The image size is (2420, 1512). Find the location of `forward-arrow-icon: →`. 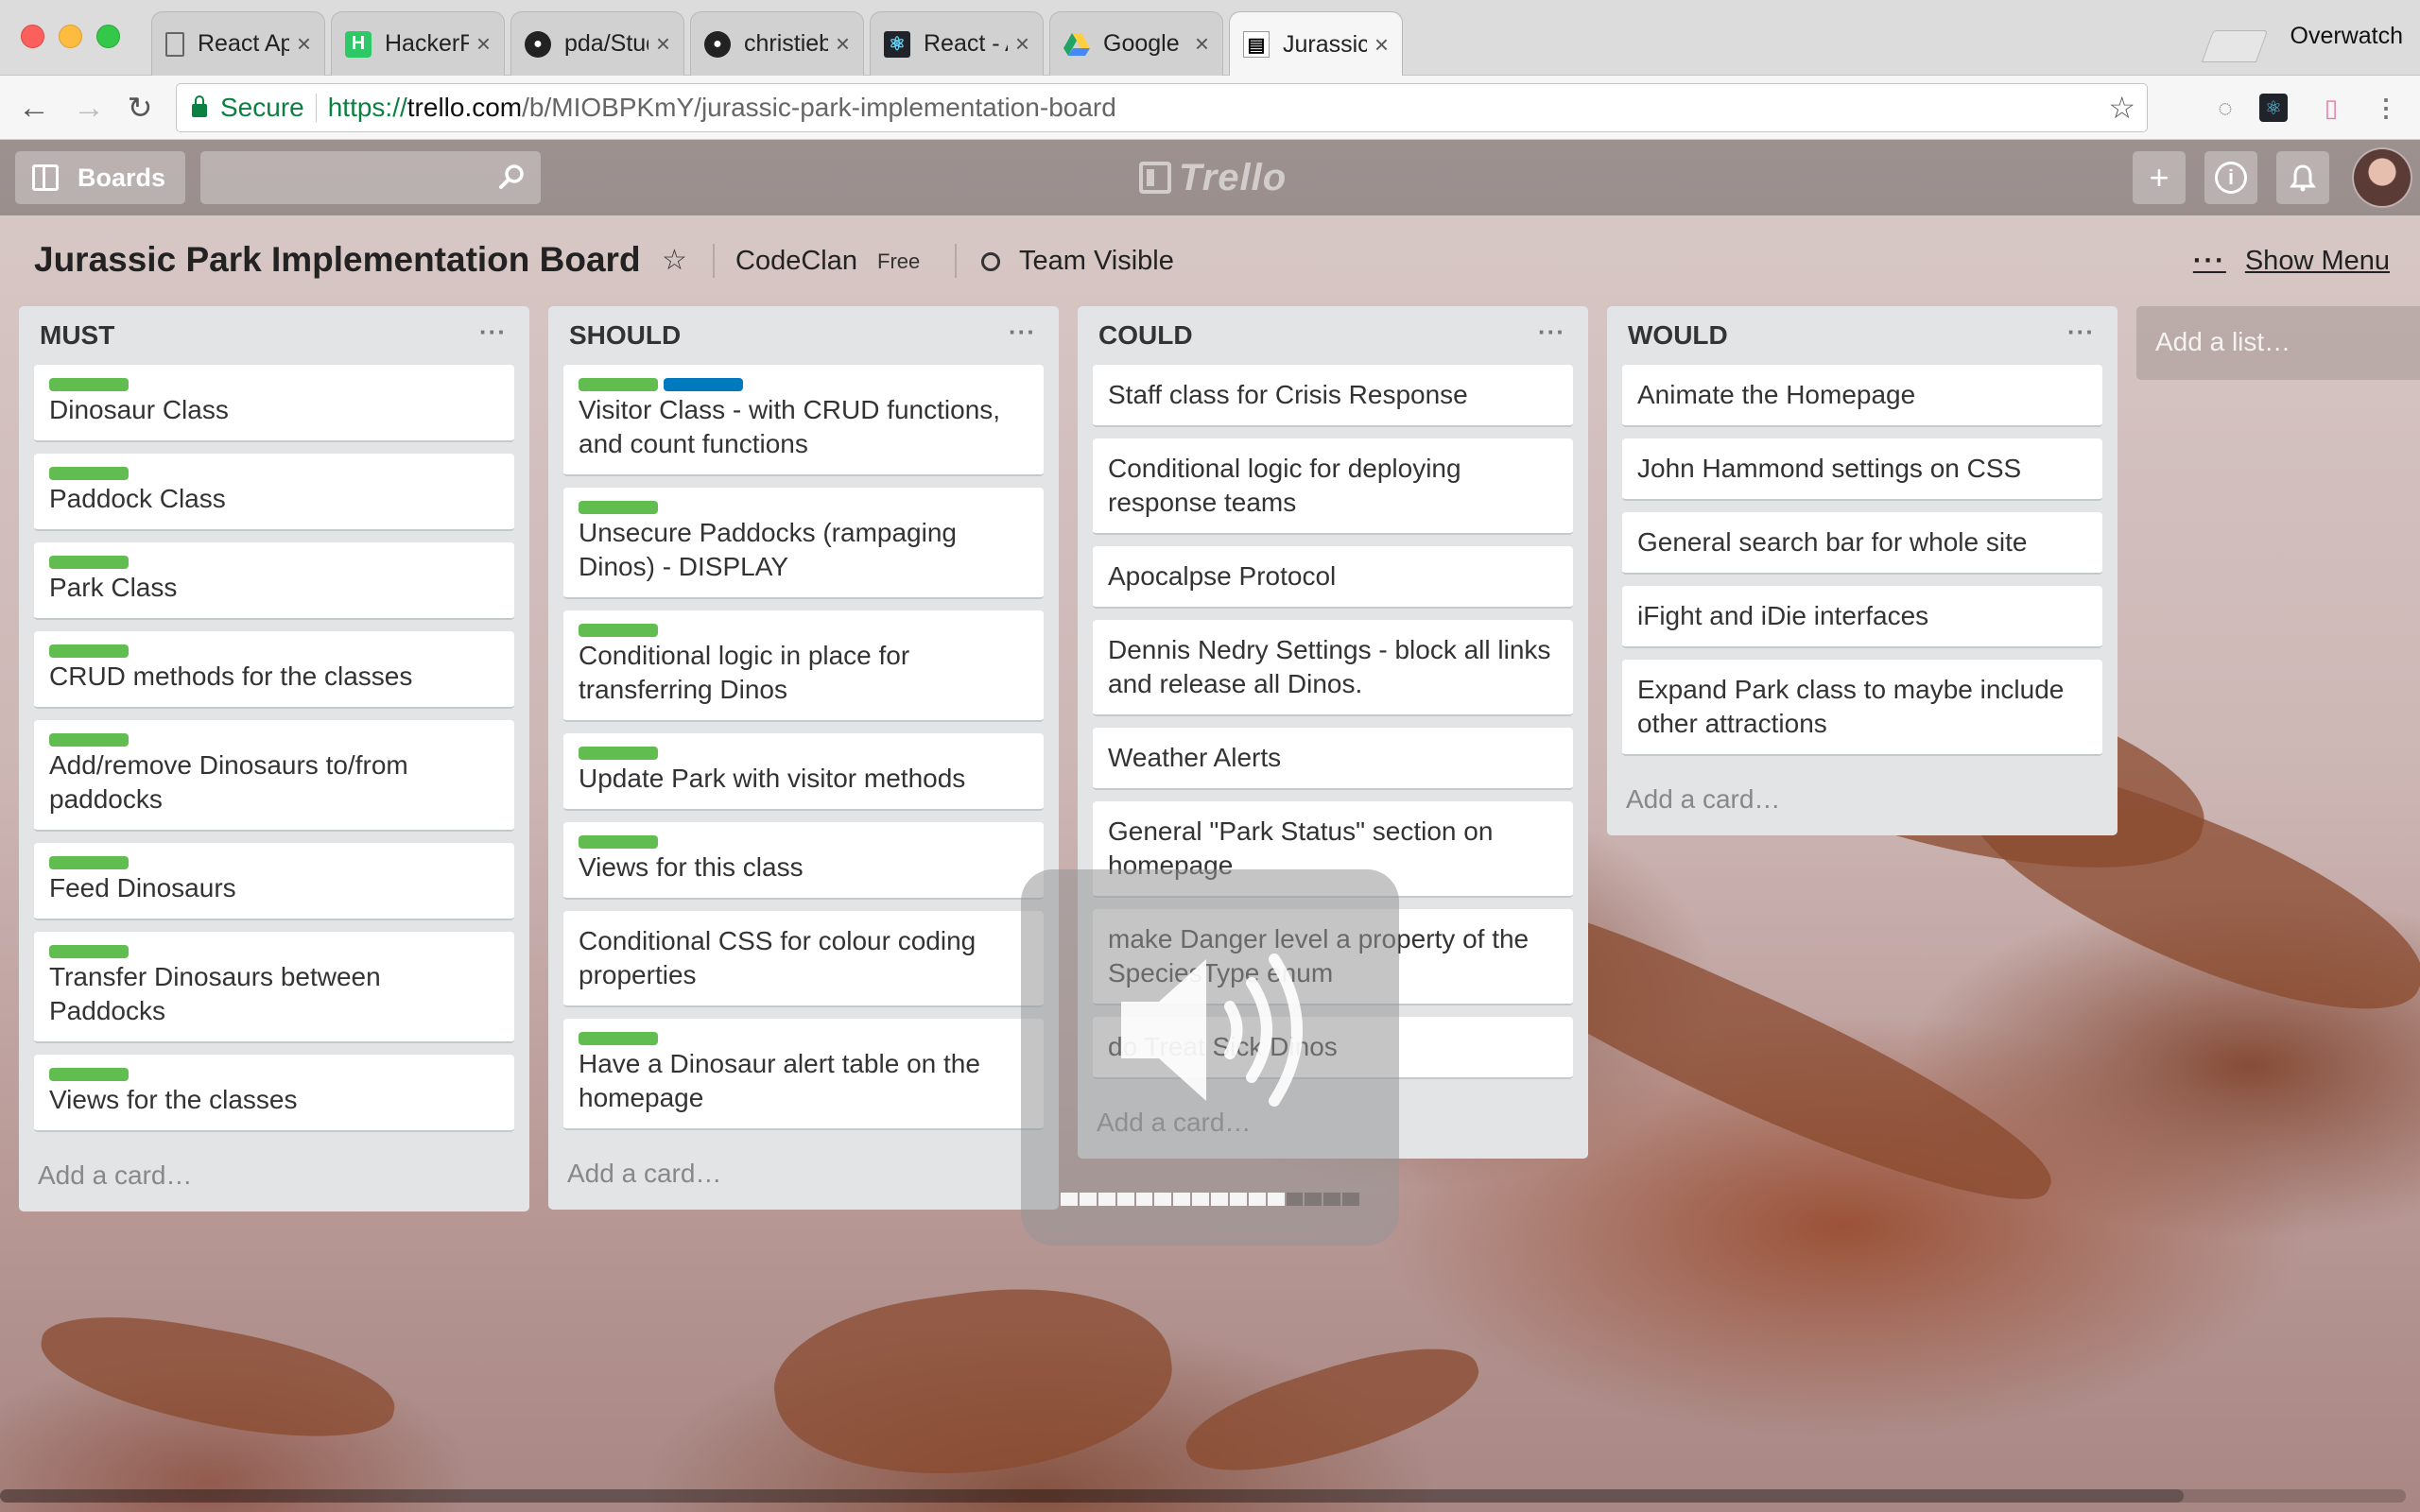

forward-arrow-icon: → is located at coordinates (89, 108).